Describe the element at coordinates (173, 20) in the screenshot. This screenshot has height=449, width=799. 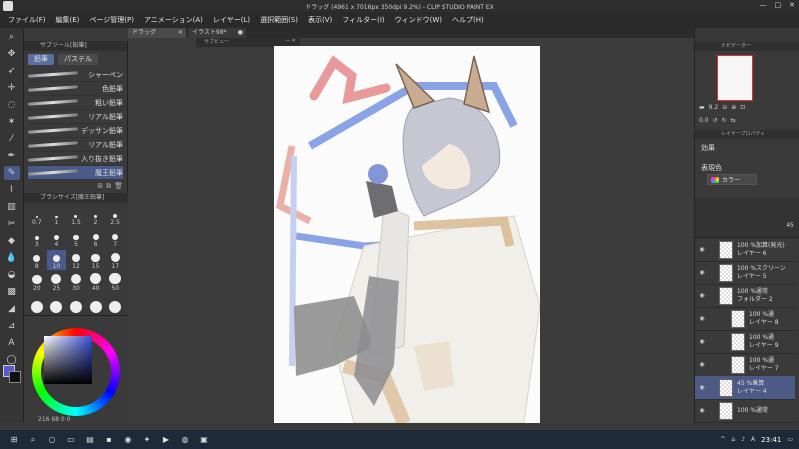
I see `menu-animation: アニメーション(A)` at that location.